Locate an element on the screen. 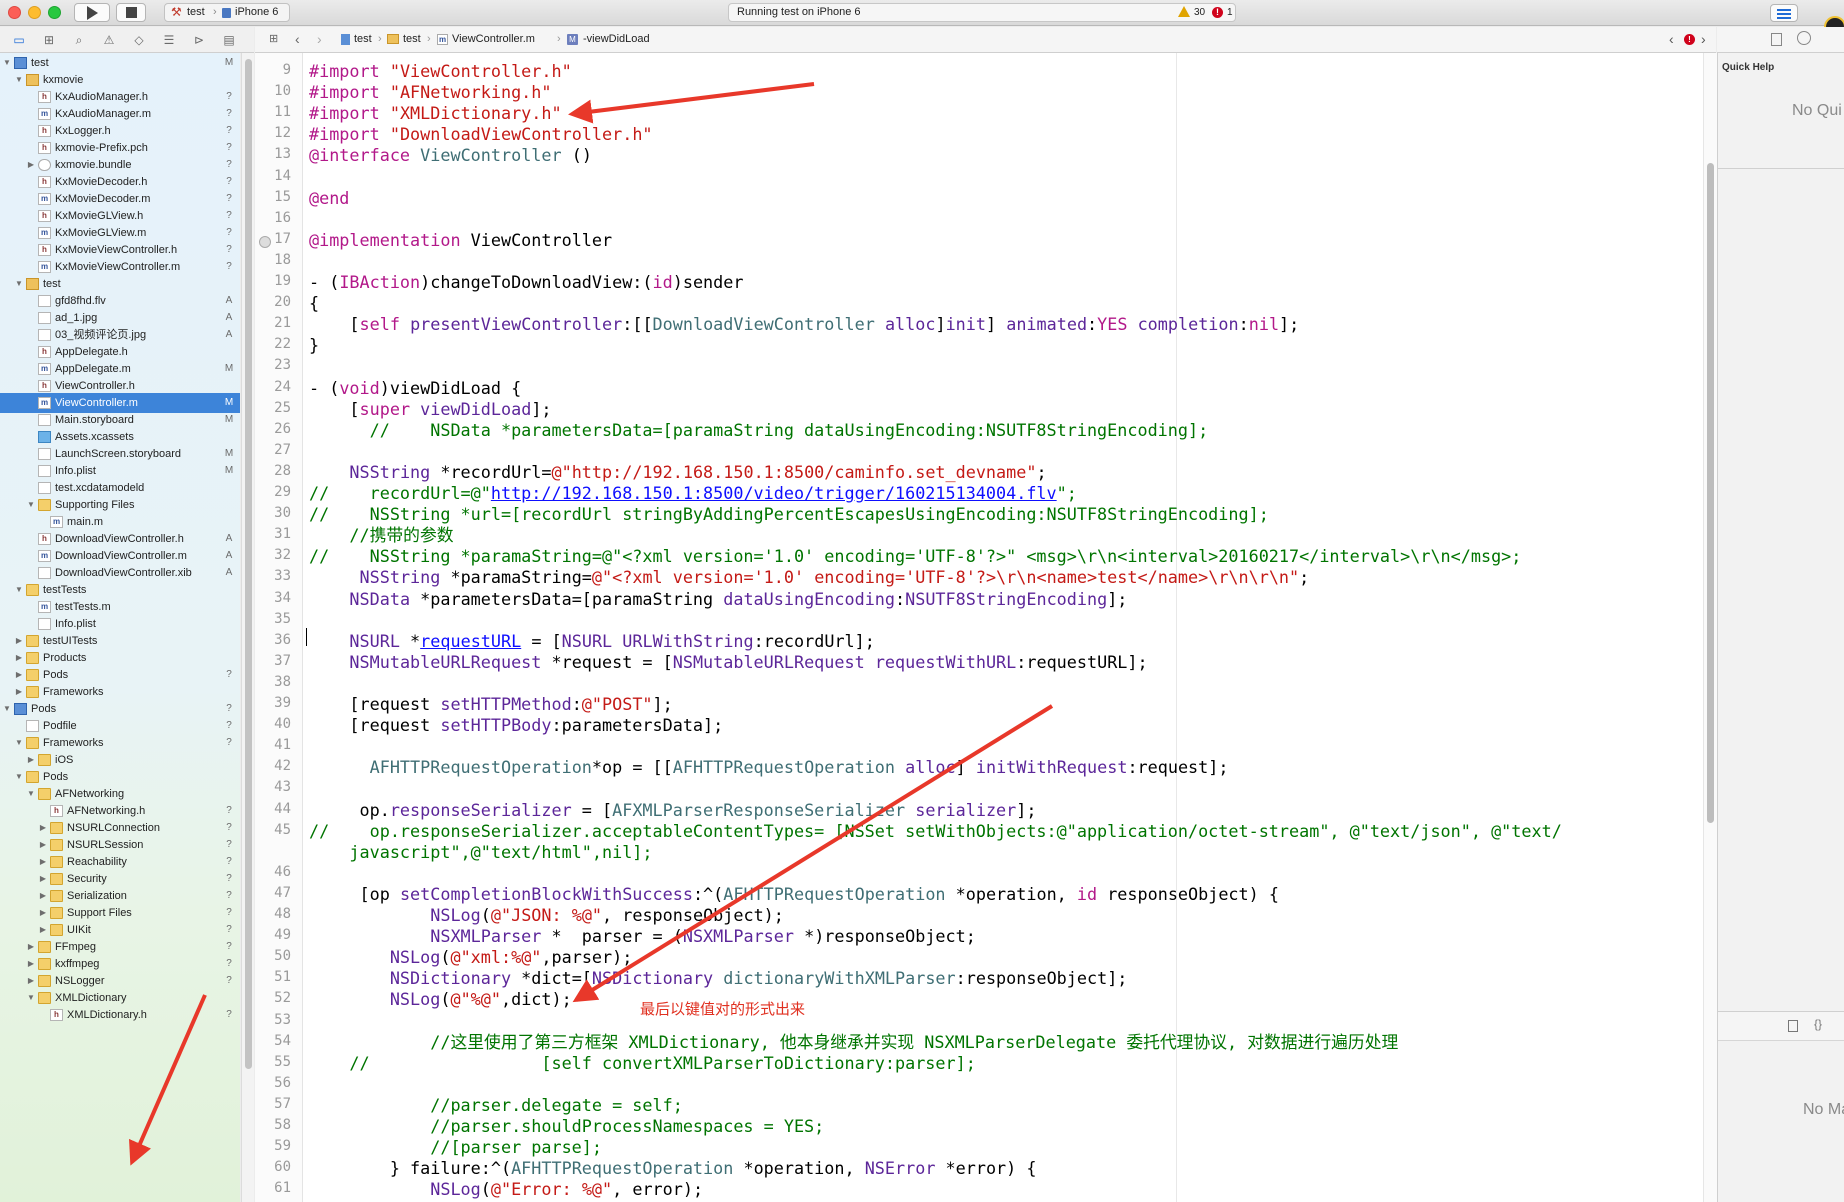  zoom-window-button is located at coordinates (54, 12).